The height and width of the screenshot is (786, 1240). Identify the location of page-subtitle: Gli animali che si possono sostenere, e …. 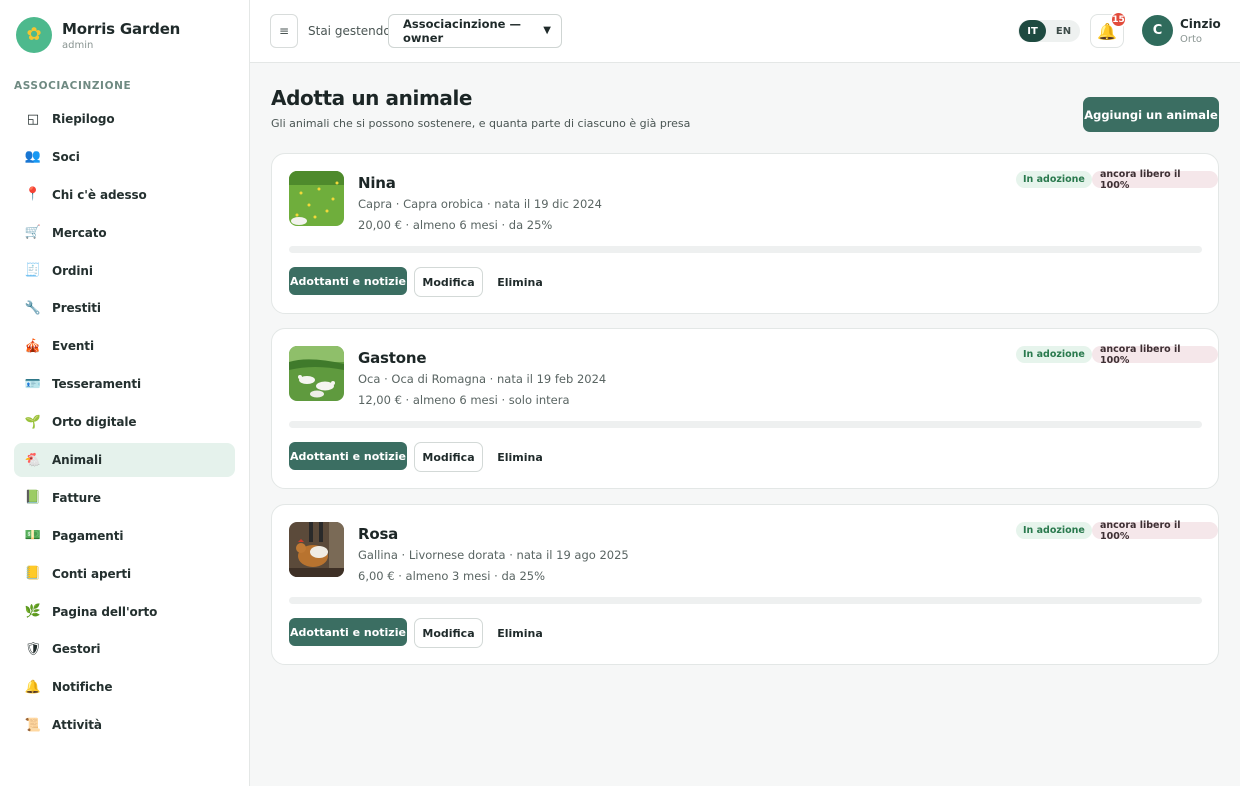
(481, 123).